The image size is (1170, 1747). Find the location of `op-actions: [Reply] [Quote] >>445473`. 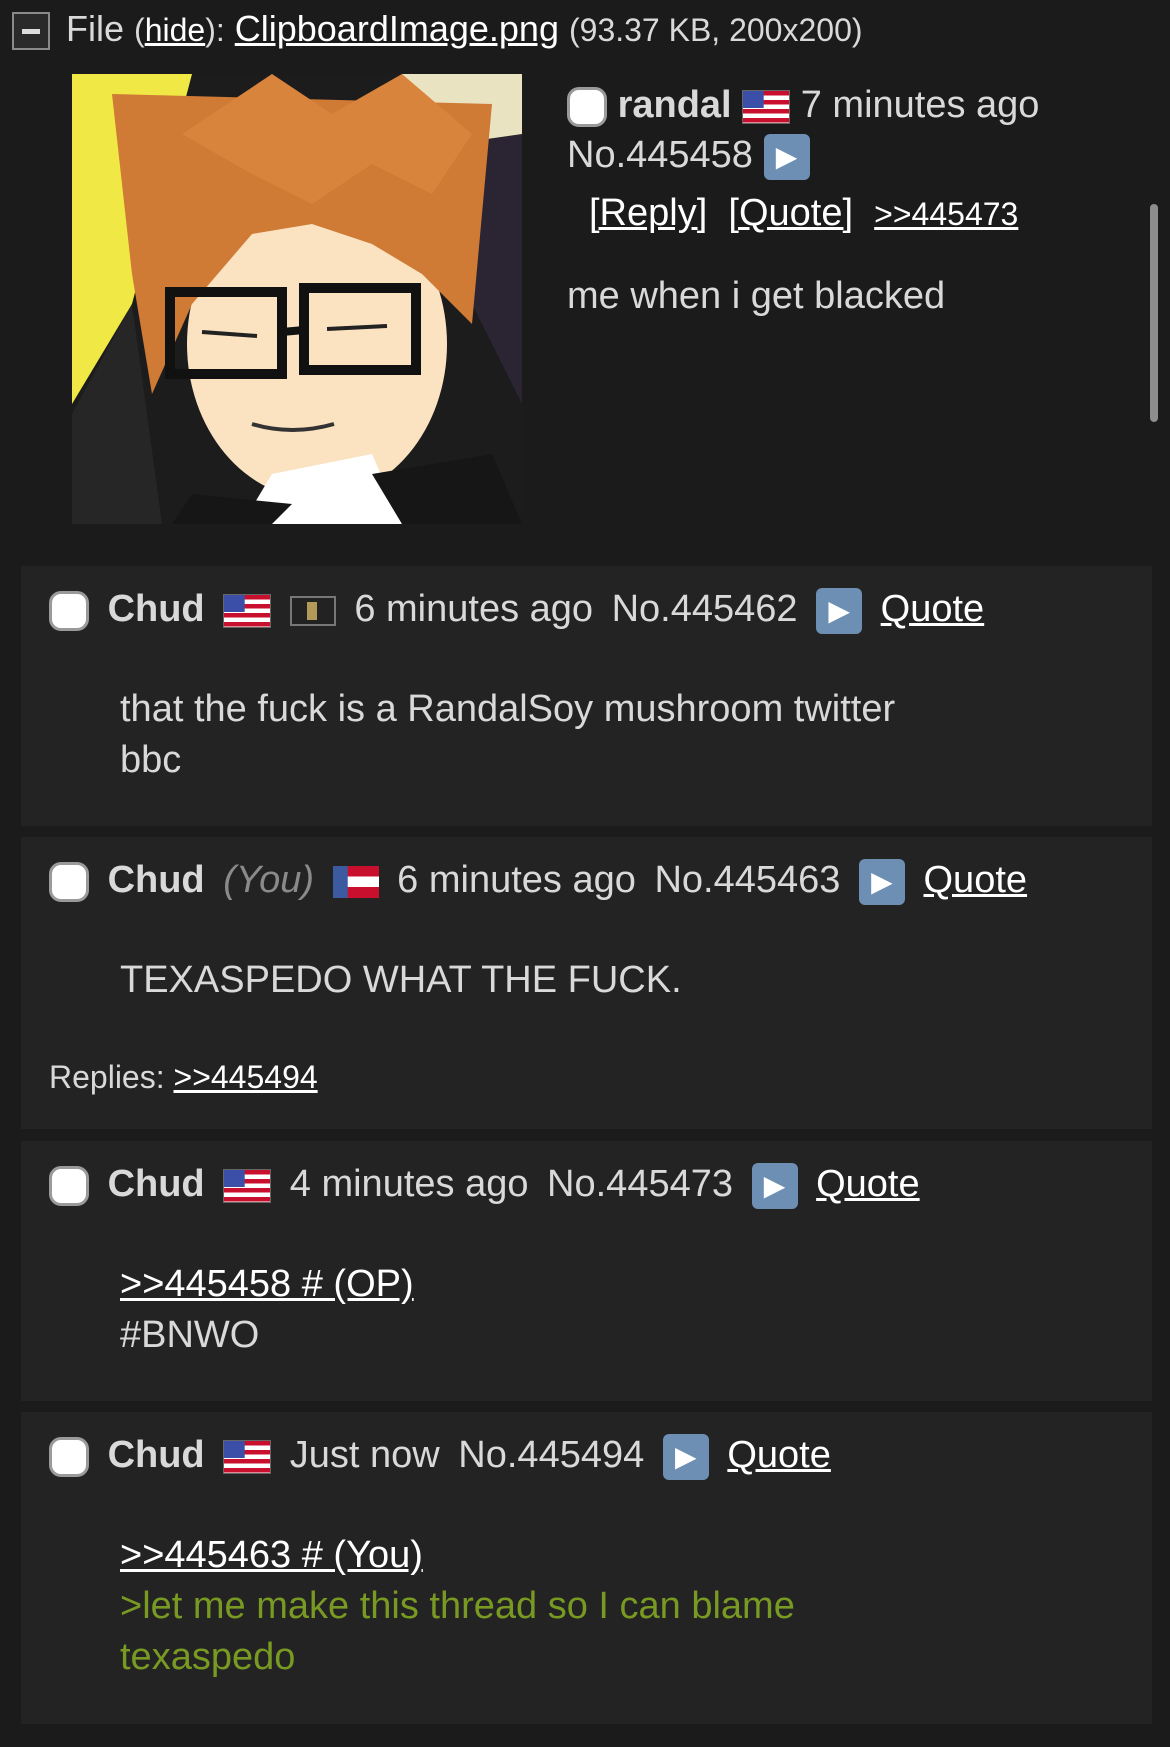

op-actions: [Reply] [Quote] >>445473 is located at coordinates (852, 213).